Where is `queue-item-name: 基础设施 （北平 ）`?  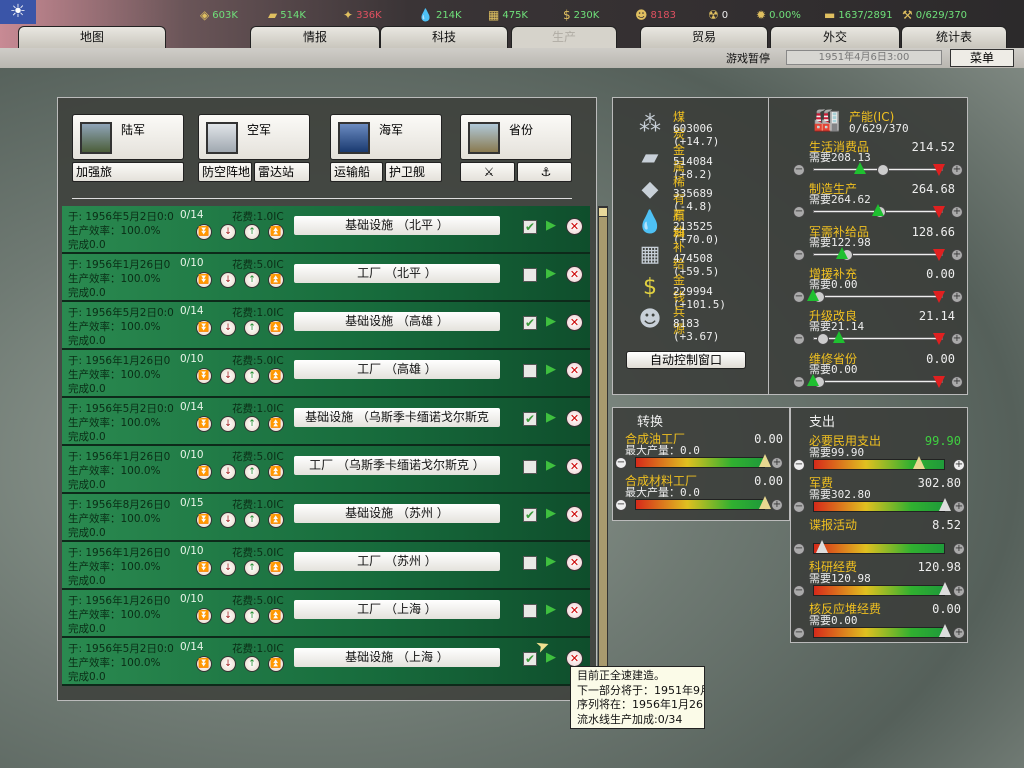 queue-item-name: 基础设施 （北平 ） is located at coordinates (397, 225).